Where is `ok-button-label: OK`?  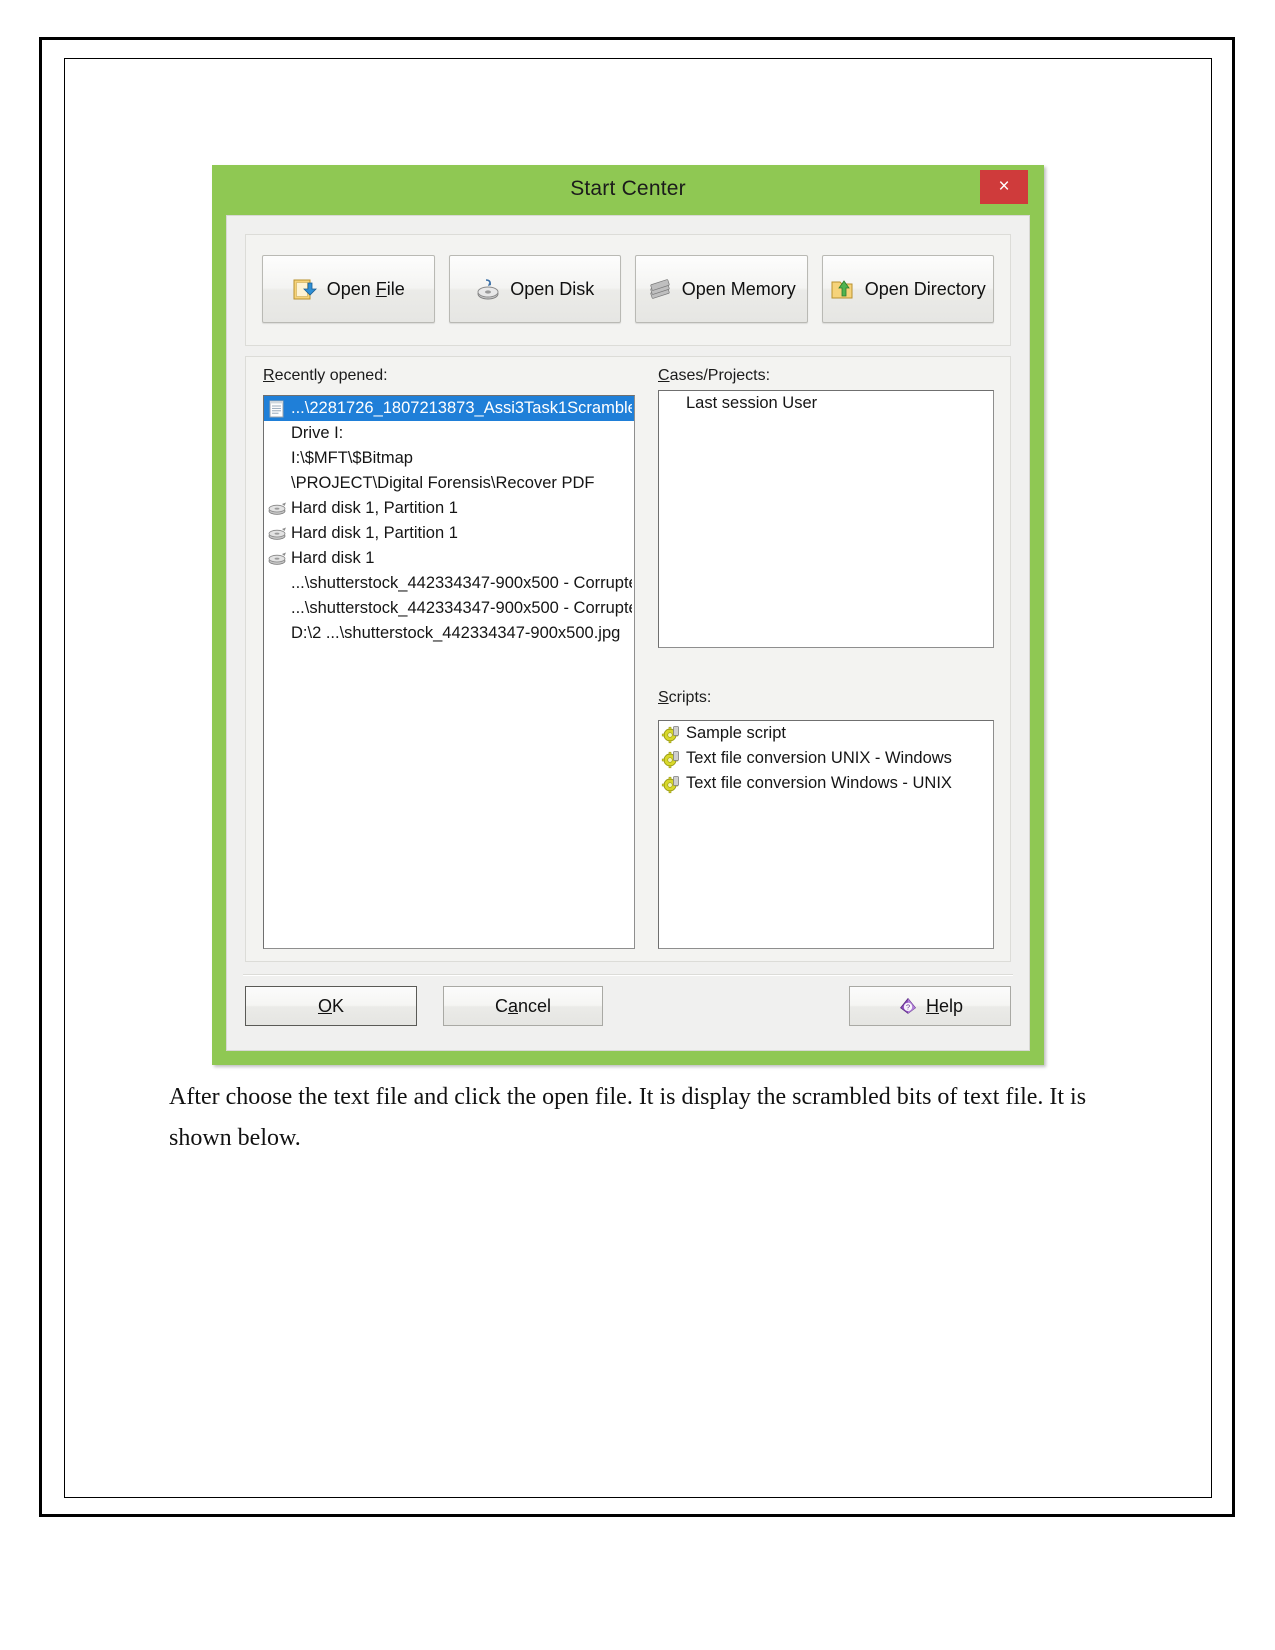
ok-button-label: OK is located at coordinates (331, 1006).